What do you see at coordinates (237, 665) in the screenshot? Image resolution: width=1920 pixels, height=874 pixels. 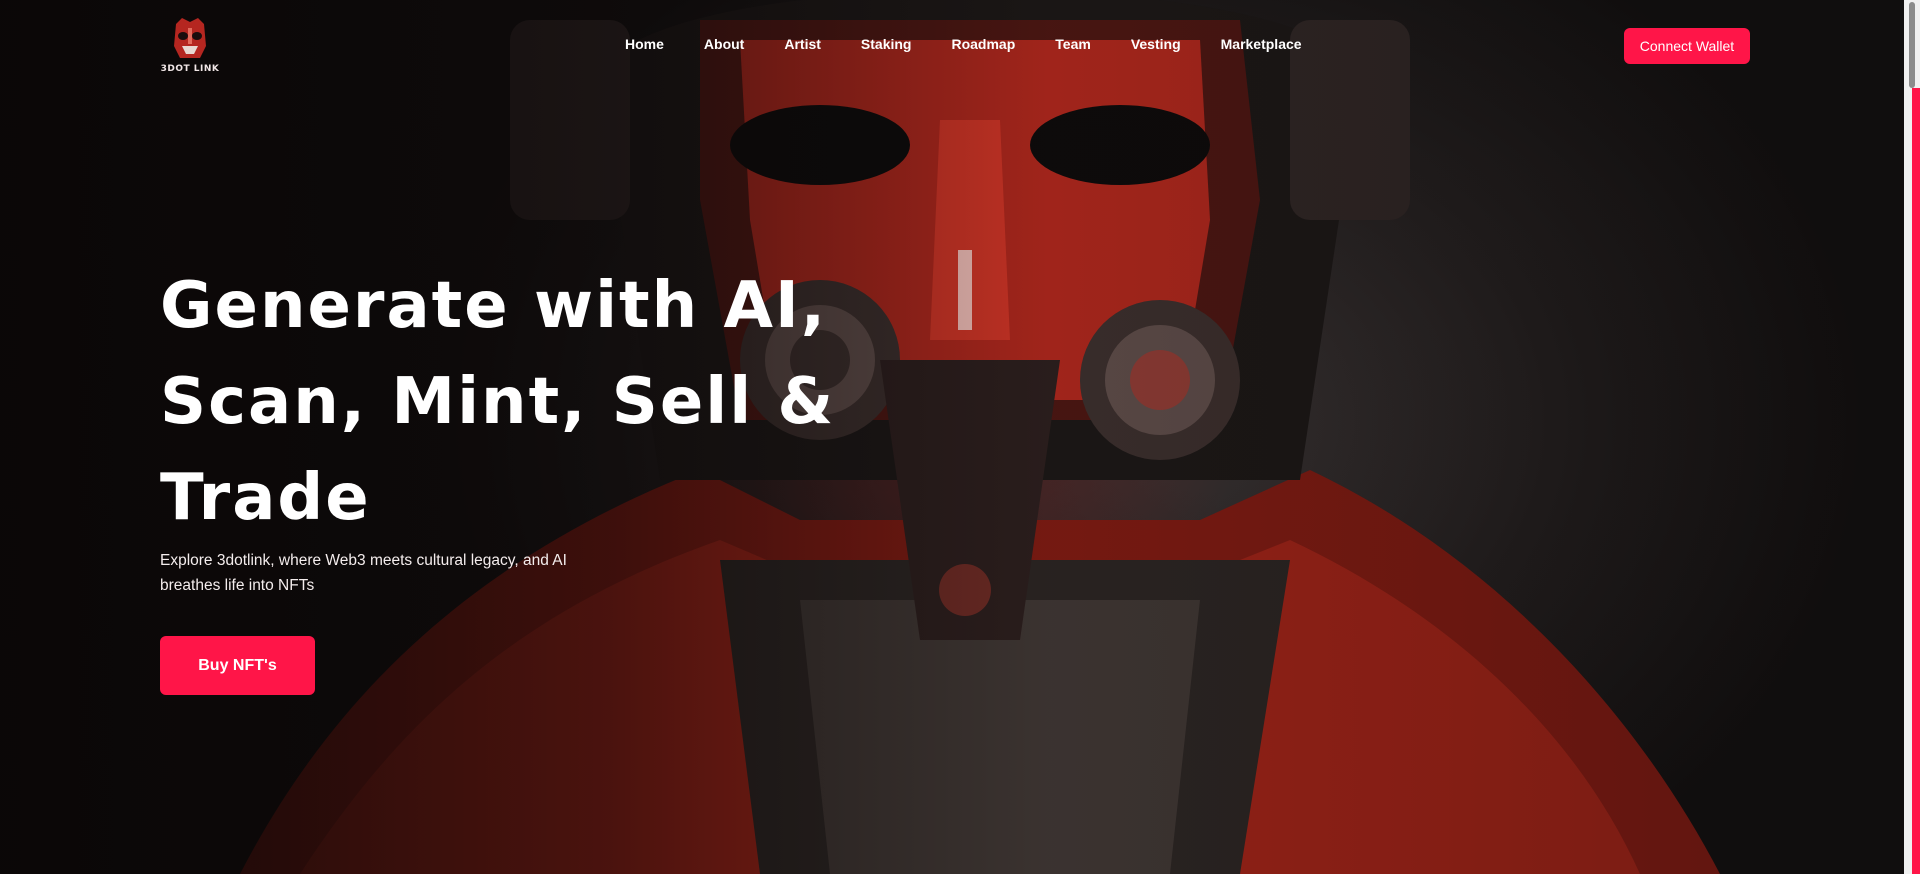 I see `buy-nfts-button: Buy NFT's` at bounding box center [237, 665].